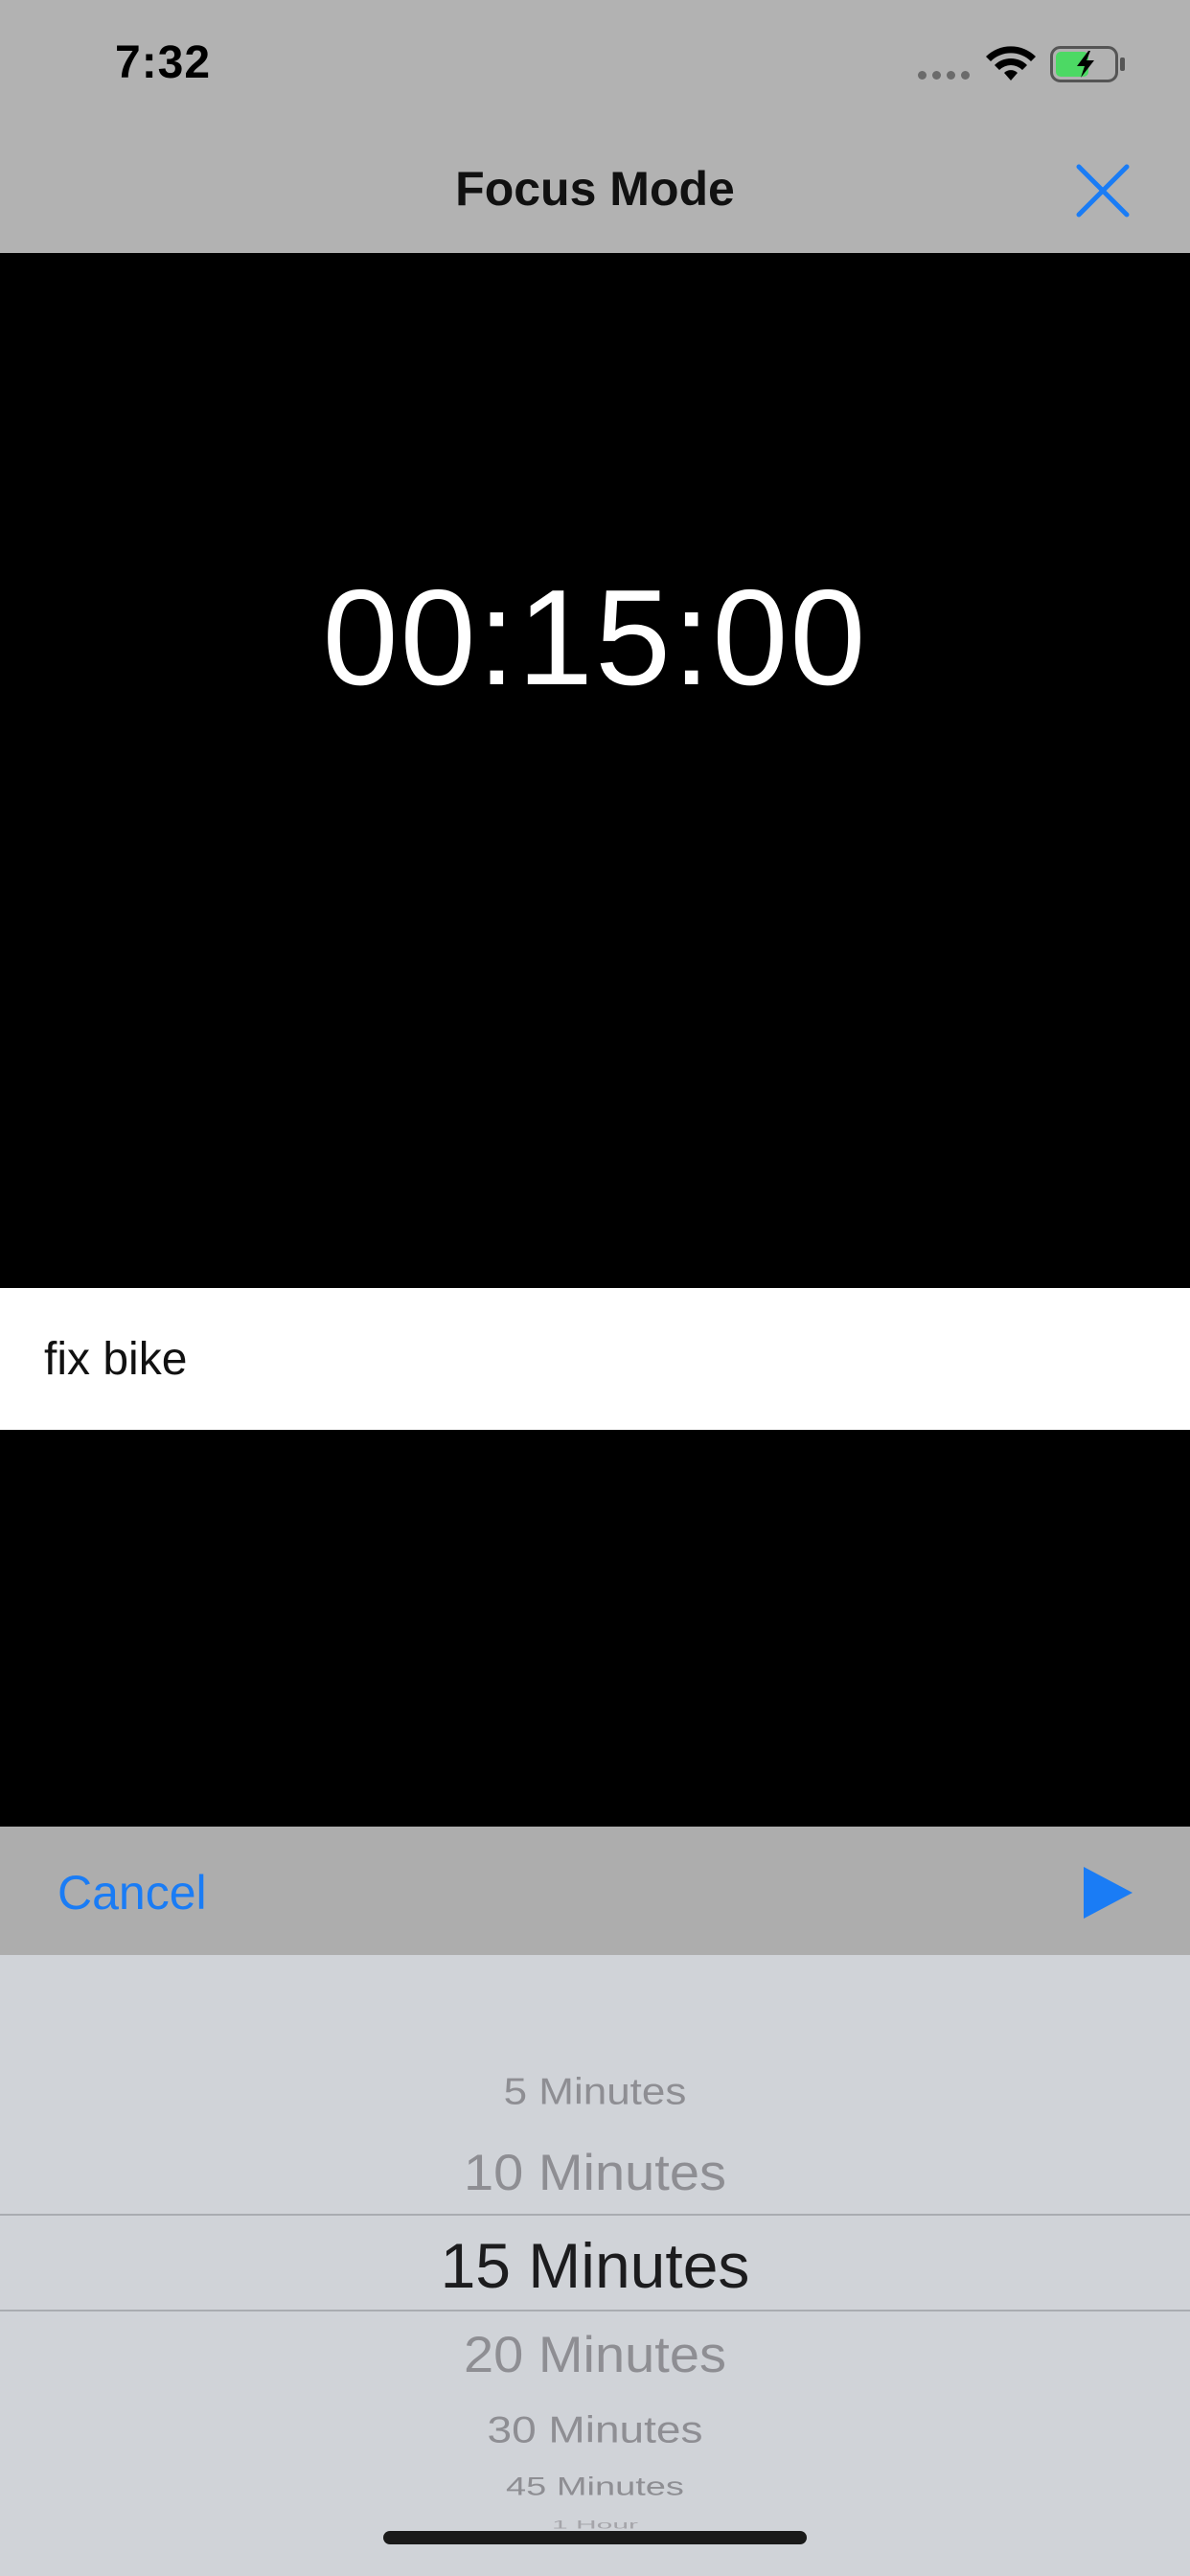  Describe the element at coordinates (595, 2486) in the screenshot. I see `picker-option: 45 Minutes` at that location.